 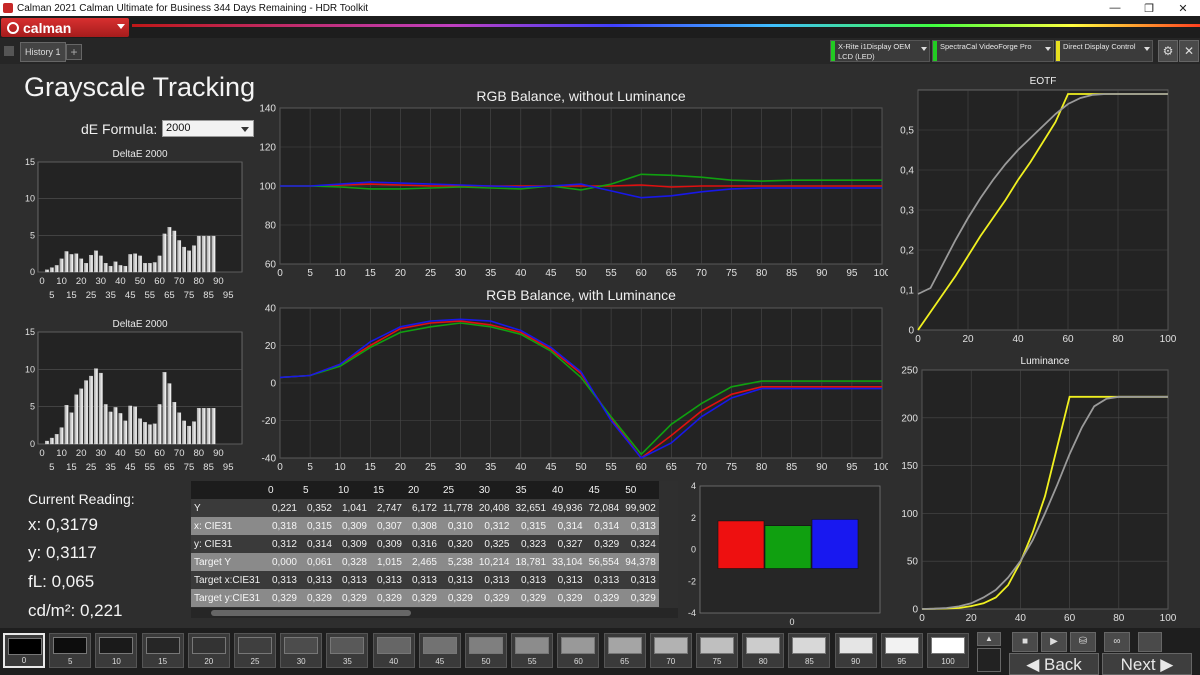 I want to click on patch-swatch-5: 5, so click(x=70, y=650).